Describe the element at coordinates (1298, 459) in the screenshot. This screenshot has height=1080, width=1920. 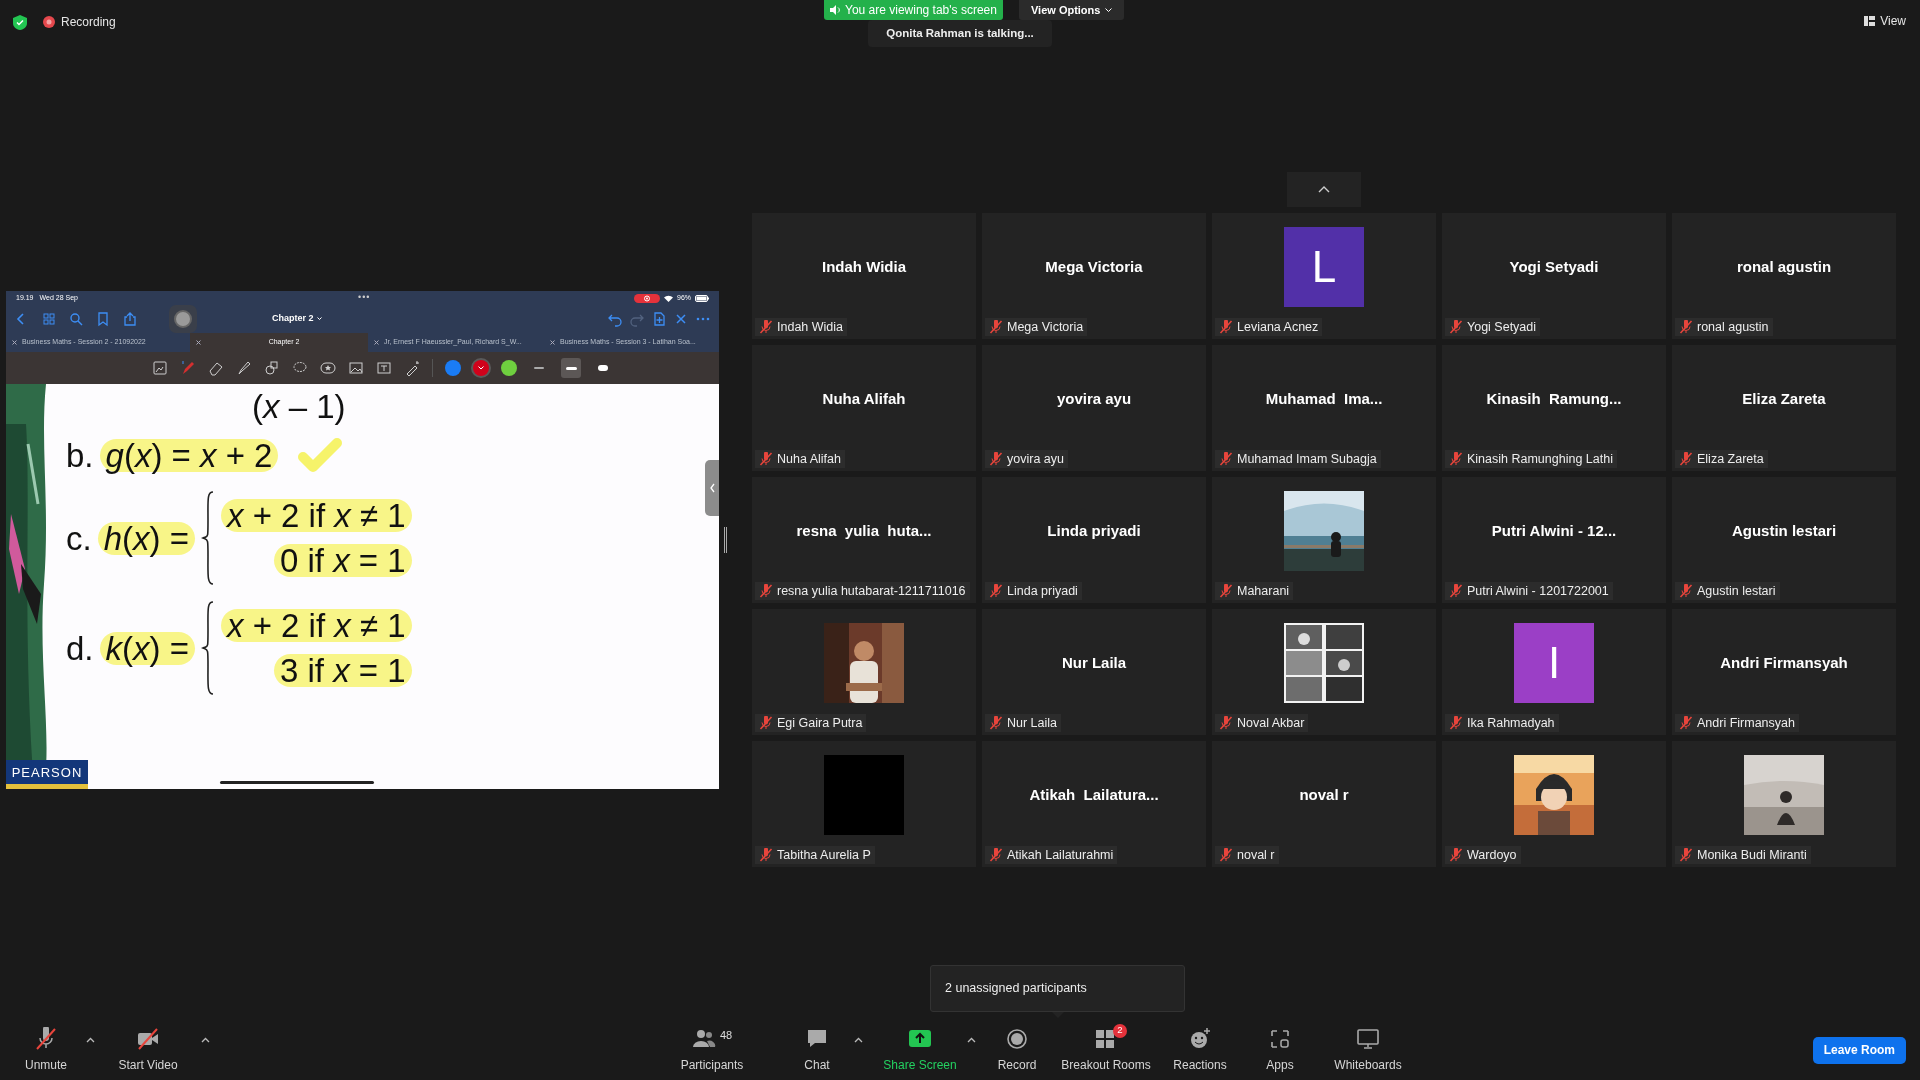
I see `name-label: Muhamad Imam Subagja` at that location.